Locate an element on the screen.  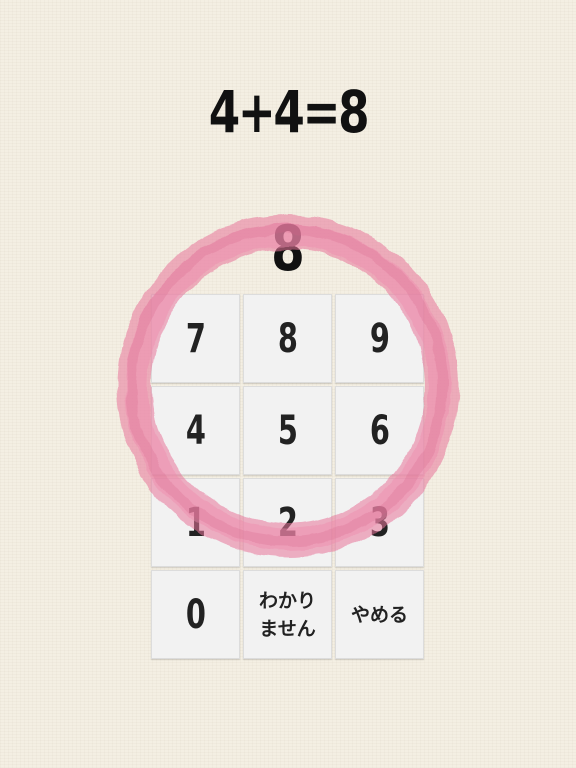
key-label: 0 is located at coordinates (195, 614).